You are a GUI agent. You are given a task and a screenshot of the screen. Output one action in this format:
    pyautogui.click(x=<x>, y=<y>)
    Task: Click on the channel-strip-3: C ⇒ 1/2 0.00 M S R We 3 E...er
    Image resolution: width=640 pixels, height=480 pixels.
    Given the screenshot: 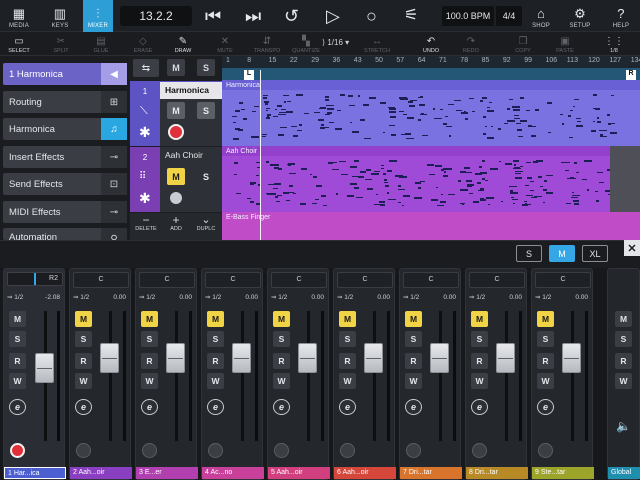 What is the action you would take?
    pyautogui.click(x=166, y=374)
    